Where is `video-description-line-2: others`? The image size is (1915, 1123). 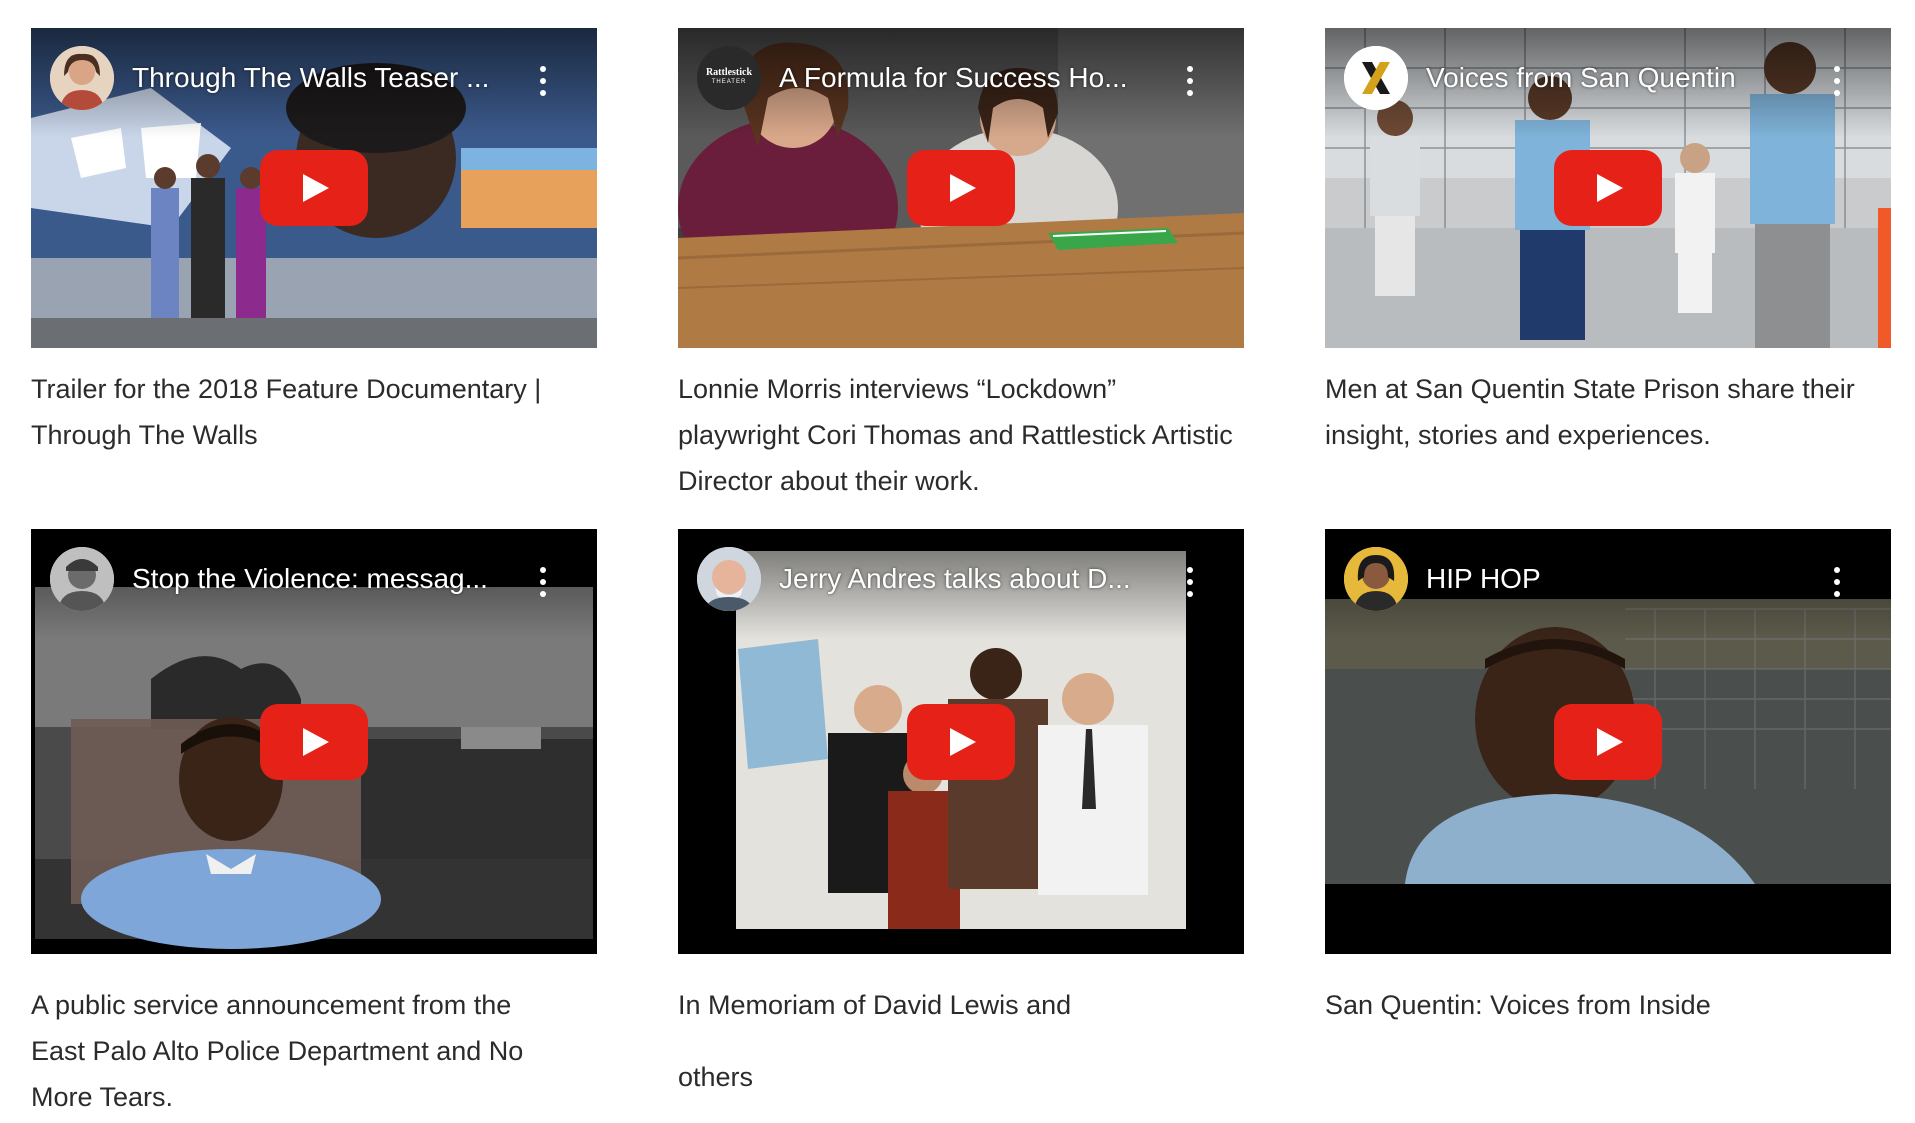 video-description-line-2: others is located at coordinates (716, 1077).